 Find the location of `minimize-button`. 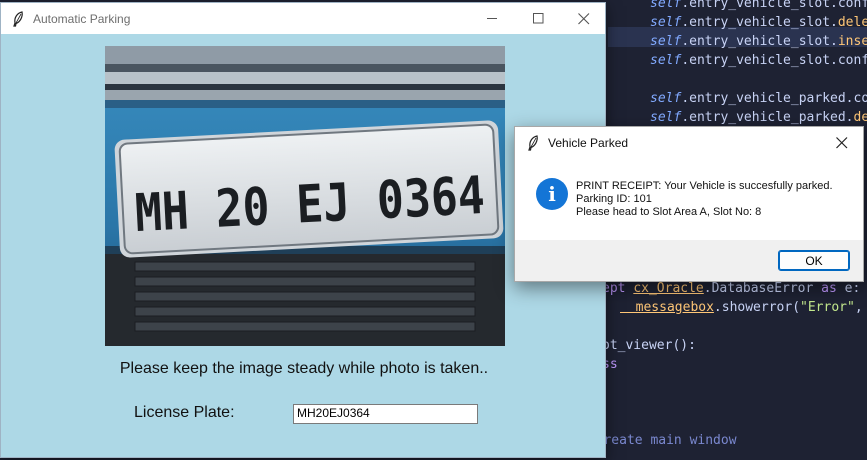

minimize-button is located at coordinates (492, 18).